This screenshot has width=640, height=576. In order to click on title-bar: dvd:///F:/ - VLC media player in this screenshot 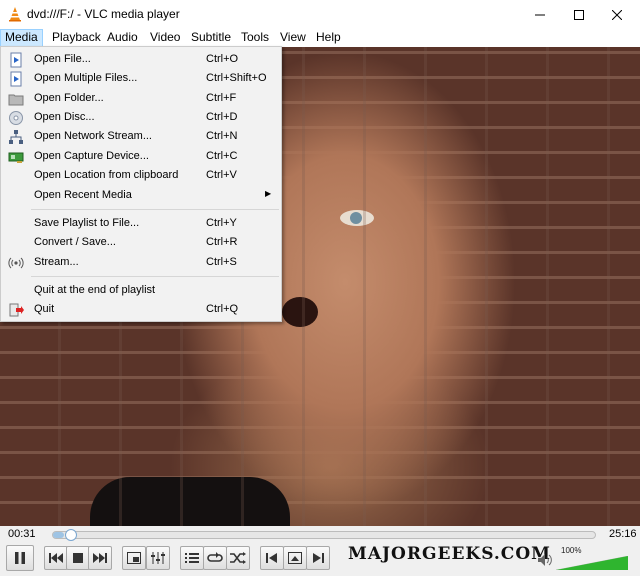, I will do `click(320, 14)`.